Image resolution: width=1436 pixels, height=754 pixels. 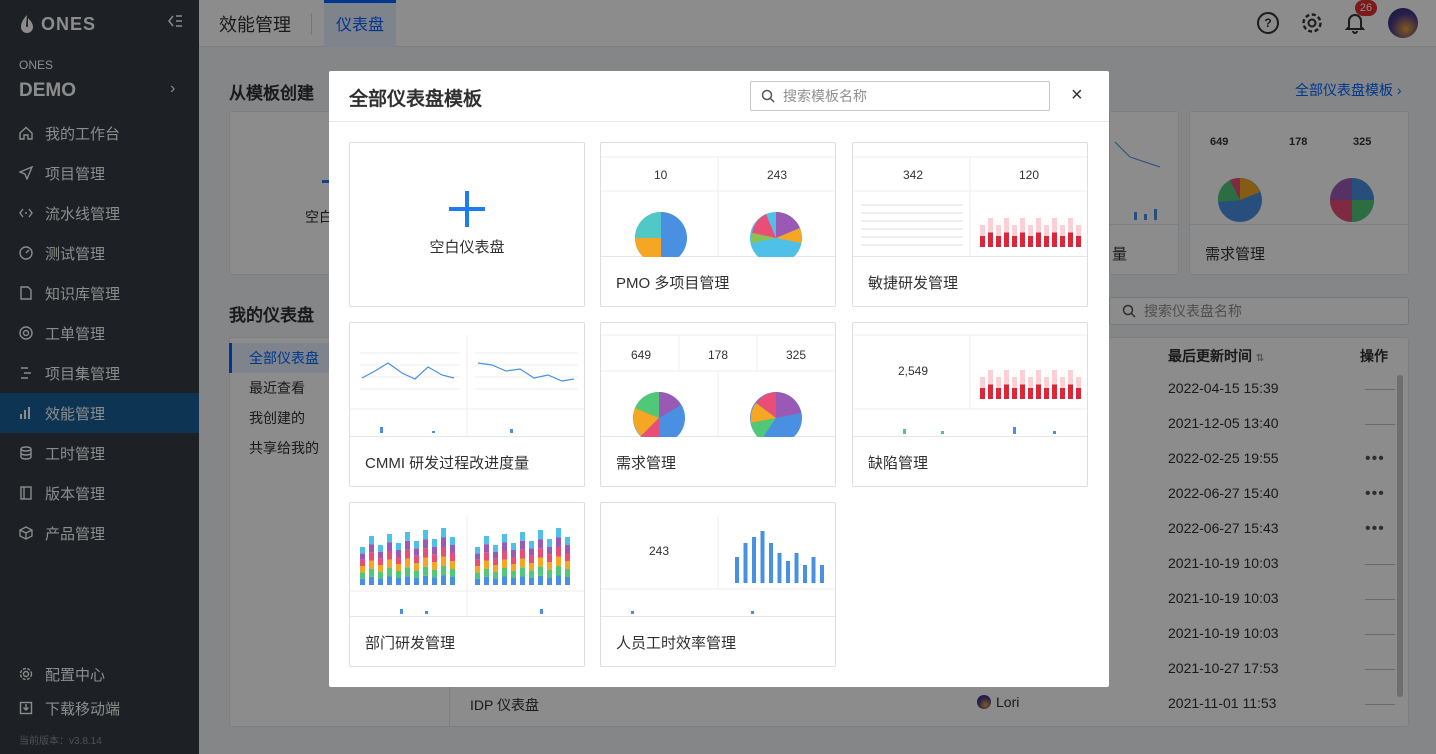 I want to click on modal-header: 全部仪表盘模板 ×, so click(x=719, y=96).